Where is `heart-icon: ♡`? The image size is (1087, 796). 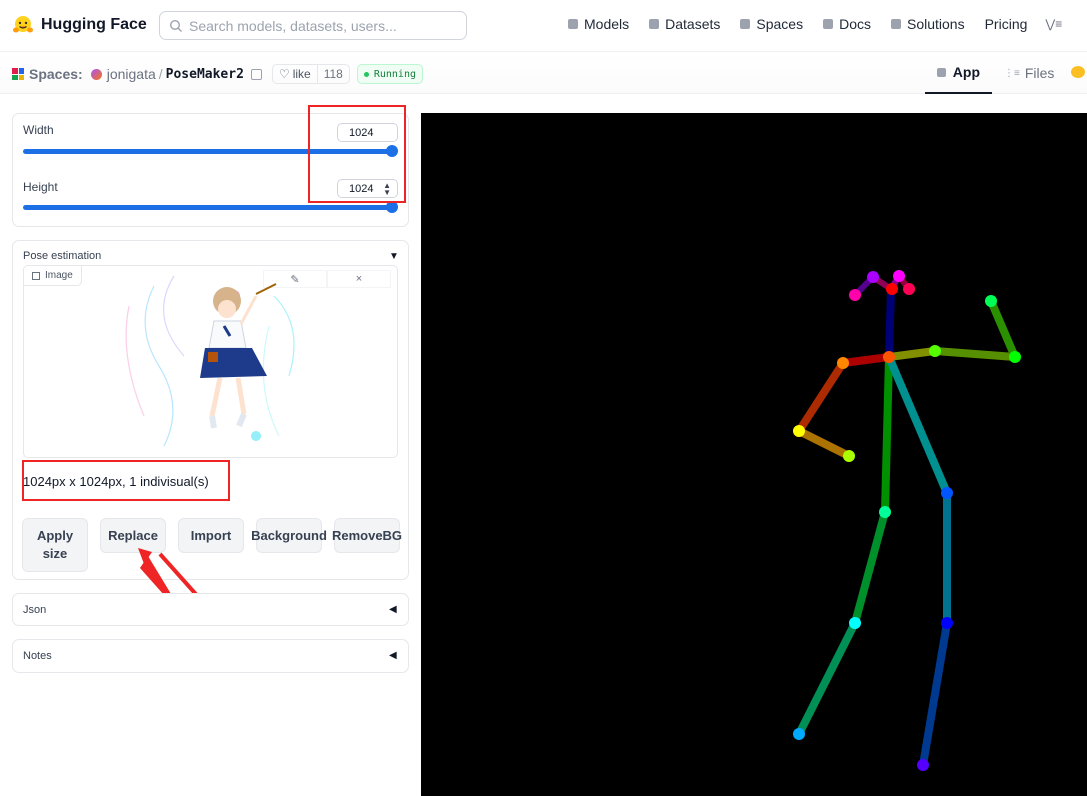
heart-icon: ♡ is located at coordinates (284, 74).